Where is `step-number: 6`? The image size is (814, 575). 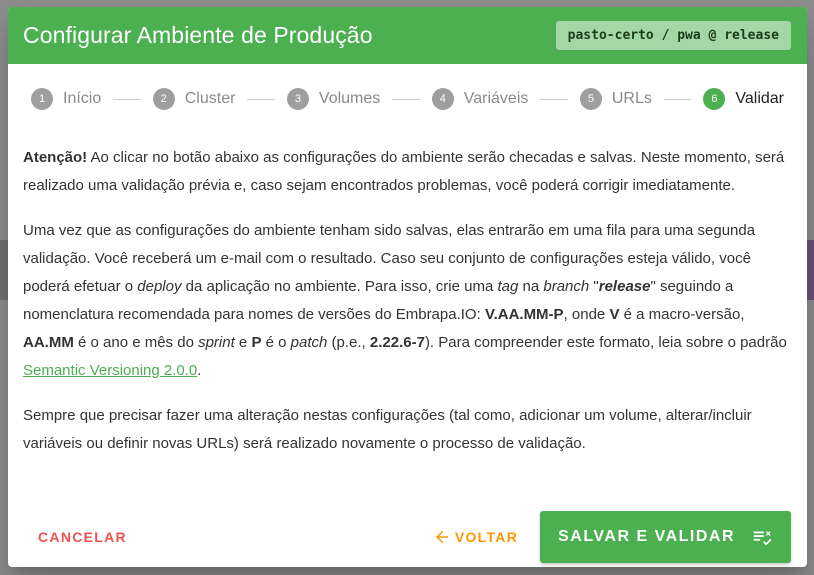
step-number: 6 is located at coordinates (714, 99).